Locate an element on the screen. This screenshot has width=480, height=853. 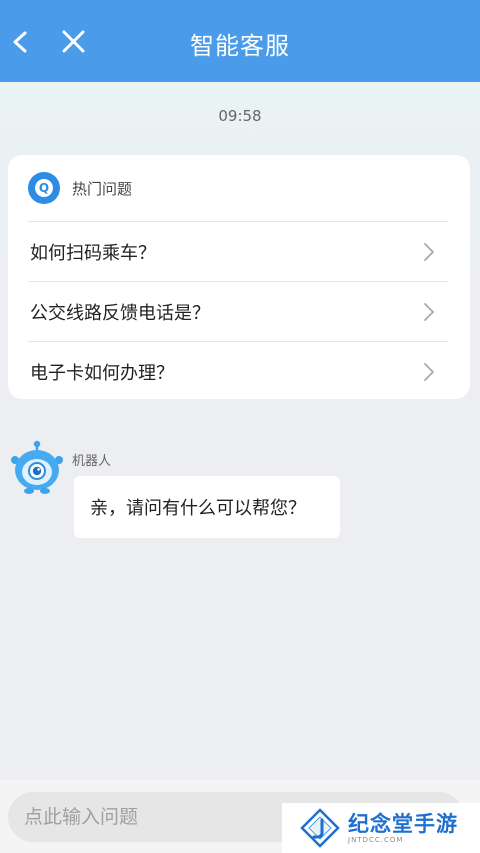
watermark-logo: 纪念堂手游 JNTDCC.COM is located at coordinates (381, 828).